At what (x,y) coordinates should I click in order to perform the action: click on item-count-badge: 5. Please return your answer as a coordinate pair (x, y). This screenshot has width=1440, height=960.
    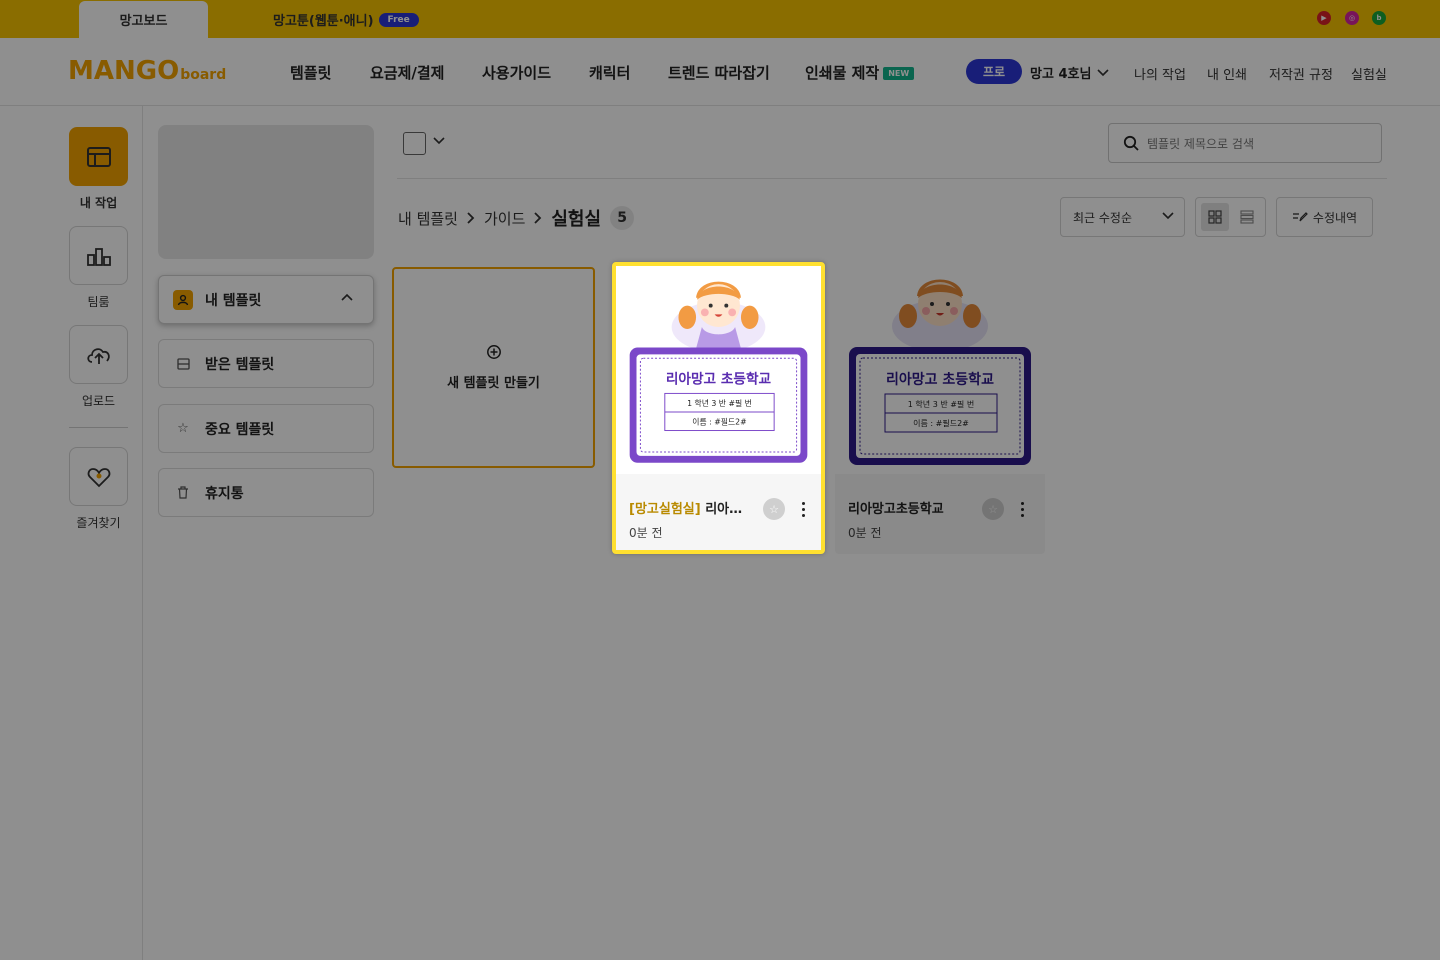
    Looking at the image, I should click on (622, 218).